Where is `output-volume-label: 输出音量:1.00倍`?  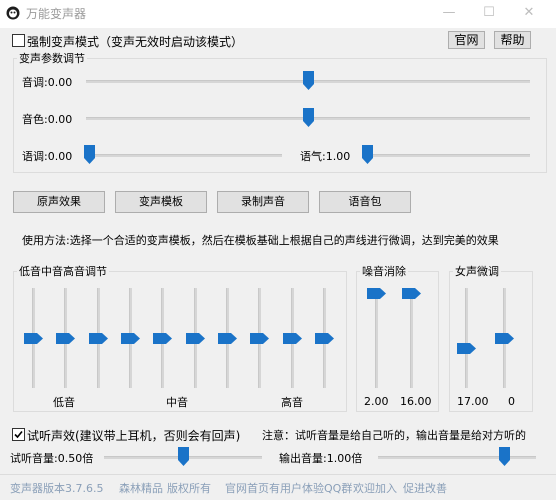
output-volume-label: 输出音量:1.00倍 is located at coordinates (321, 458).